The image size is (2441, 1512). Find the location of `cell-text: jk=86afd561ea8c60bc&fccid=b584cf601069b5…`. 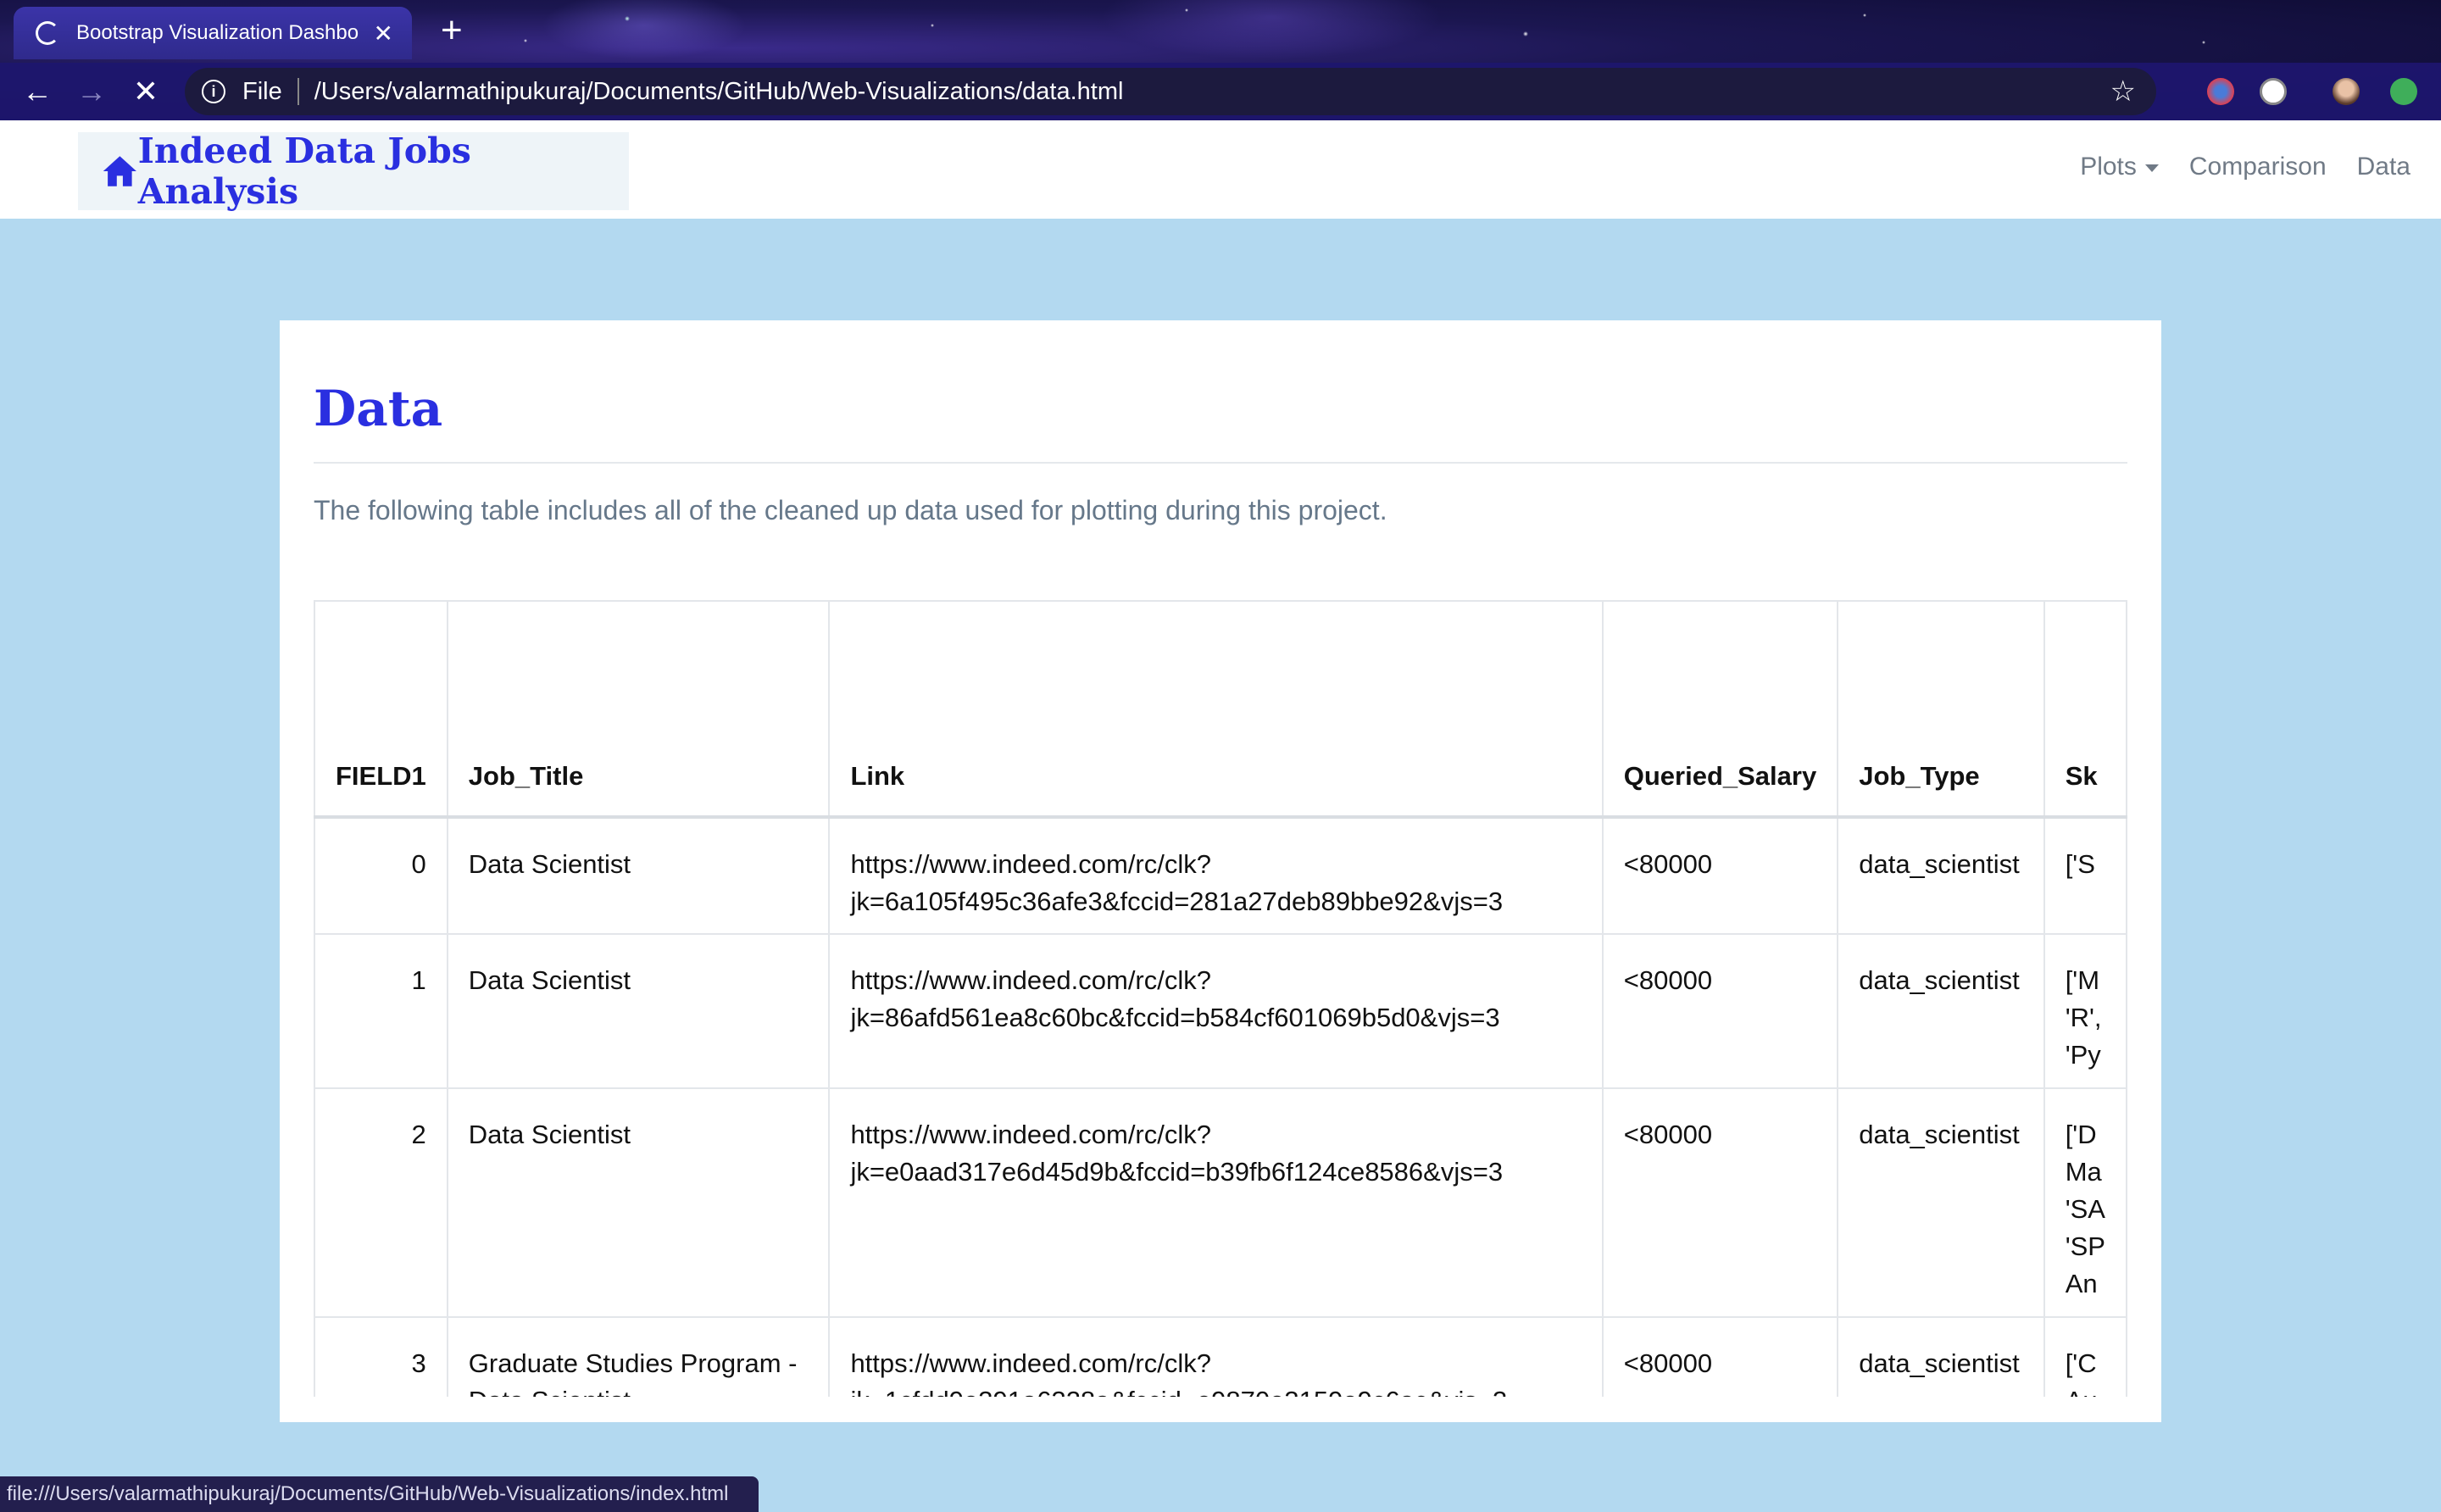

cell-text: jk=86afd561ea8c60bc&fccid=b584cf601069b5… is located at coordinates (1175, 1018).